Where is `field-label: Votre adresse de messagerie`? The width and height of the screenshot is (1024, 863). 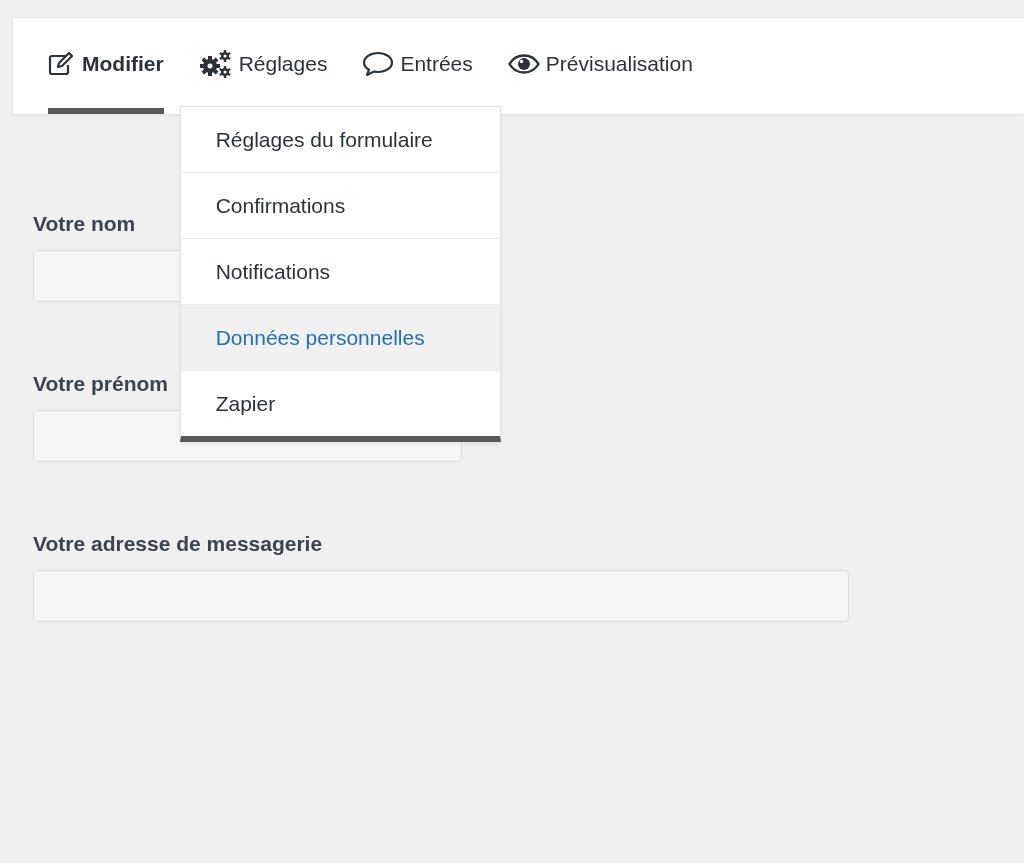 field-label: Votre adresse de messagerie is located at coordinates (178, 544).